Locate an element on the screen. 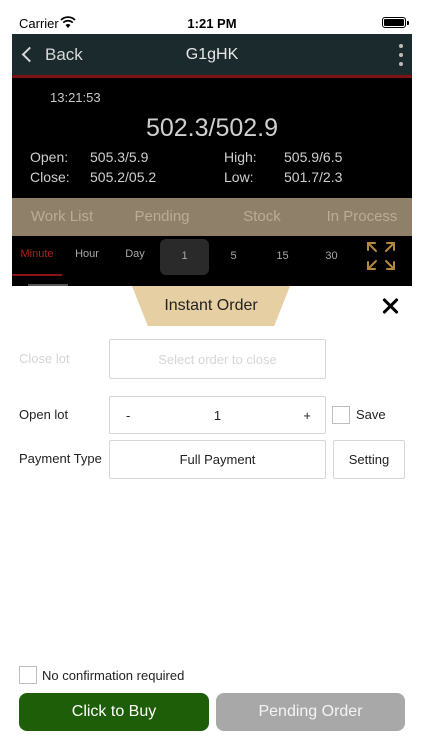 This screenshot has width=422, height=750. more-icon is located at coordinates (401, 55).